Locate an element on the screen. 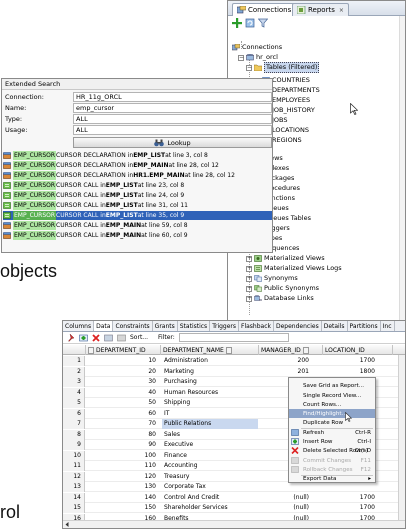 The image size is (406, 529). cell-location-id: 1800 is located at coordinates (356, 372).